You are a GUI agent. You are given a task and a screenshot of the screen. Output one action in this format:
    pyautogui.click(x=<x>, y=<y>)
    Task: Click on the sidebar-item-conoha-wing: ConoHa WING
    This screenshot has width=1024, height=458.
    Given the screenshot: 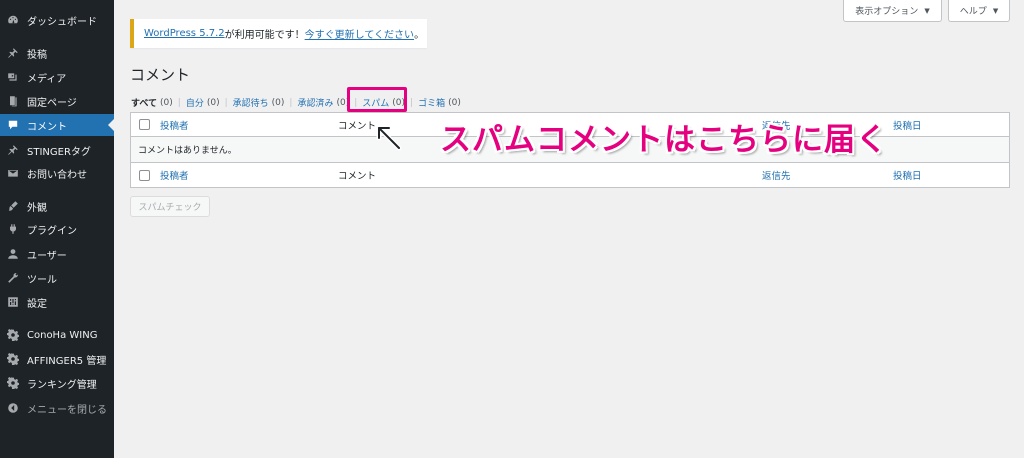 What is the action you would take?
    pyautogui.click(x=57, y=335)
    